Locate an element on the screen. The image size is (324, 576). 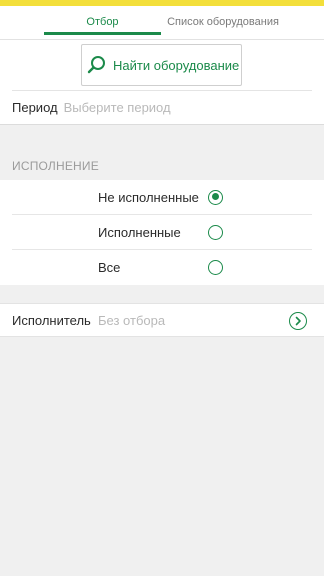
option-all: Все is located at coordinates (156, 267).